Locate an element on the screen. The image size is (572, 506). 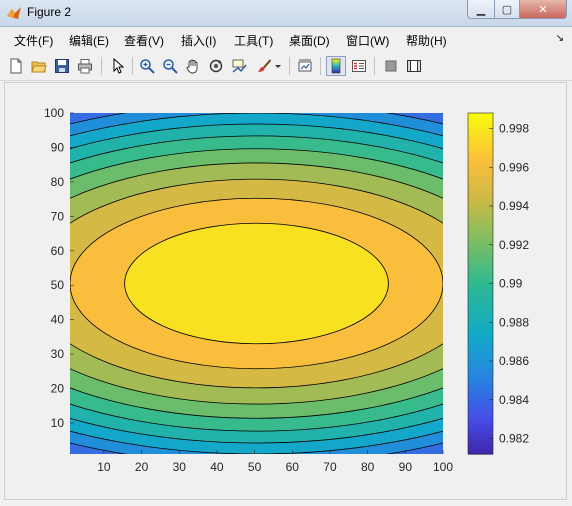
y-tick-label: 40 is located at coordinates (58, 320).